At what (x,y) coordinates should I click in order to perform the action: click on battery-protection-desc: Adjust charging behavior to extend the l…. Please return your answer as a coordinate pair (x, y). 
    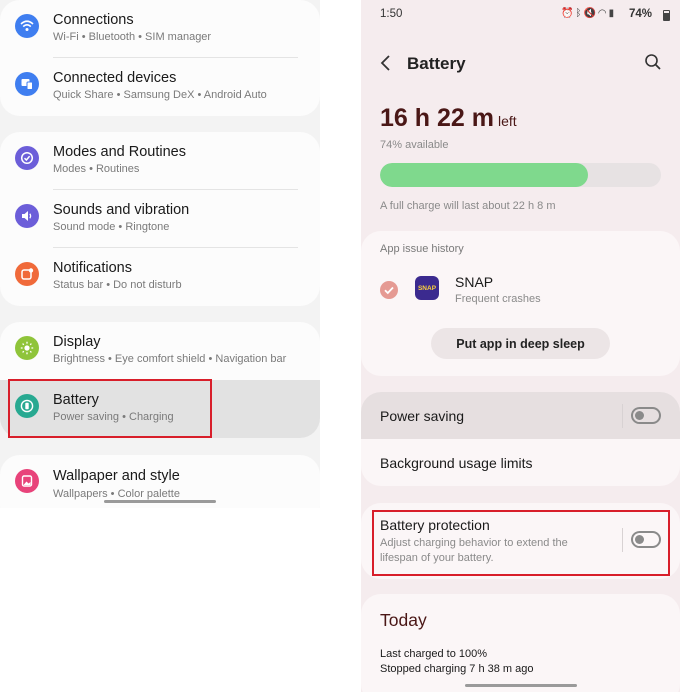
    Looking at the image, I should click on (474, 551).